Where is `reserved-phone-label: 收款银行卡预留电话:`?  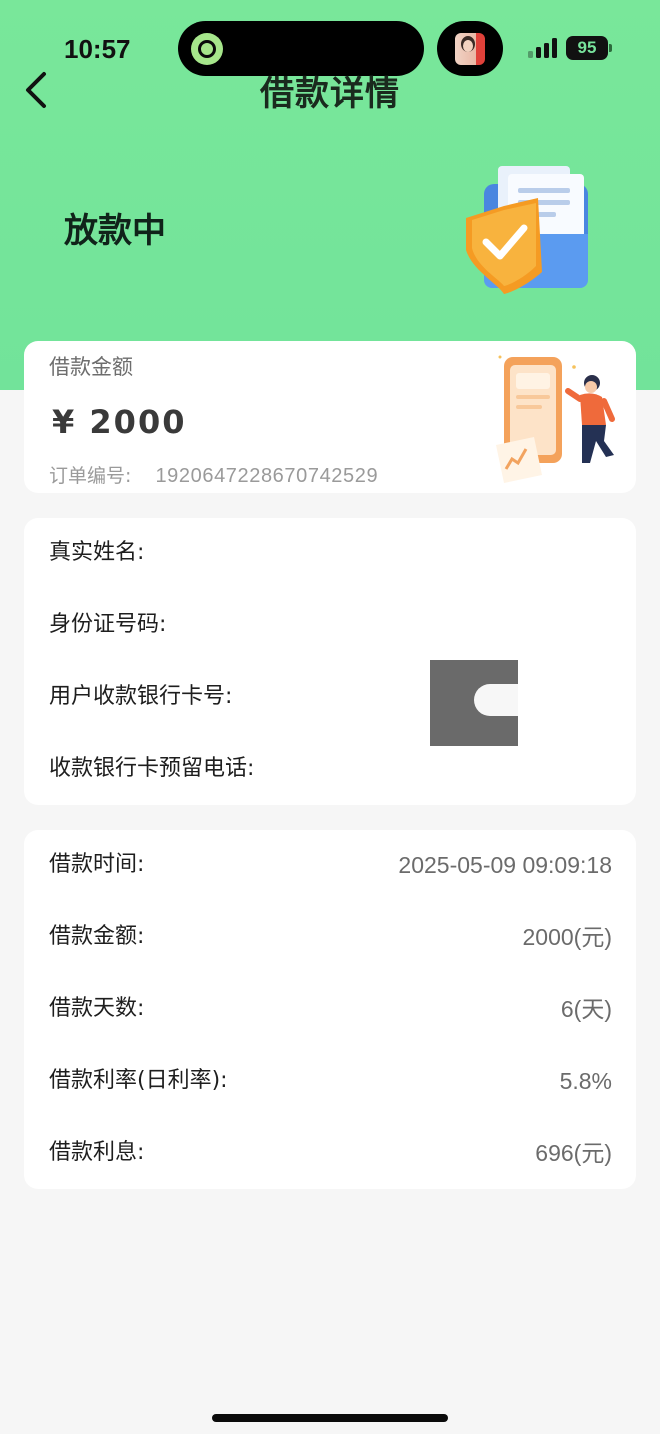 reserved-phone-label: 收款银行卡预留电话: is located at coordinates (152, 768).